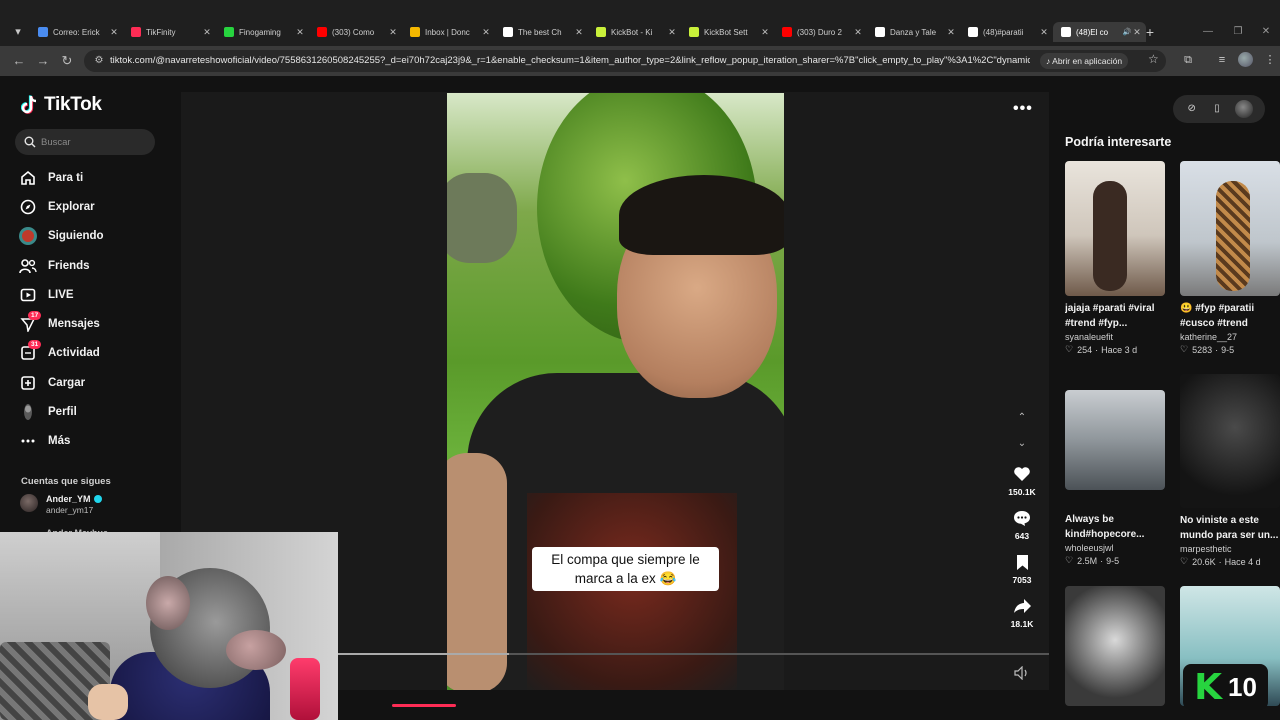  I want to click on recommendation-card, so click(1116, 646).